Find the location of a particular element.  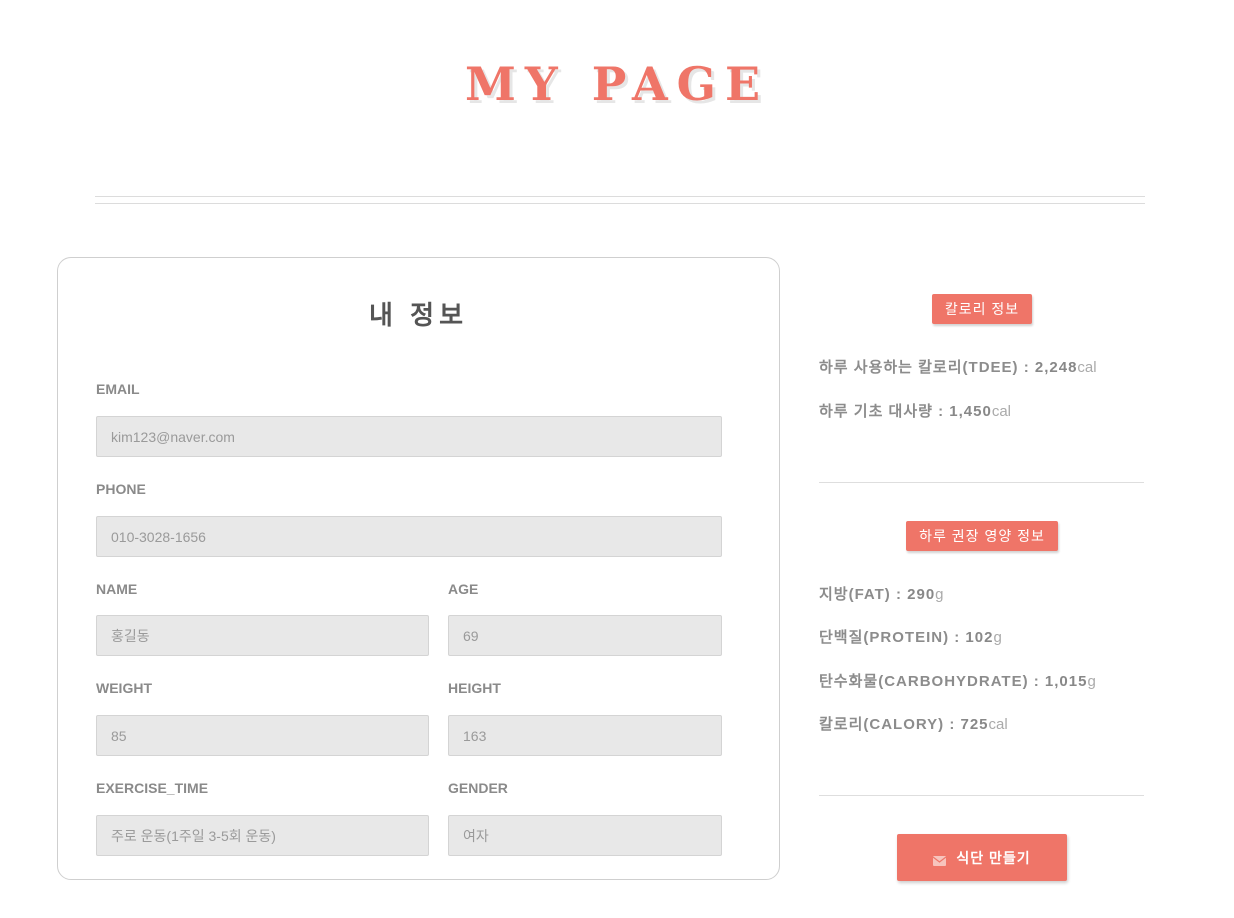

fat-line: 지방(FAT) : 290g is located at coordinates (881, 595).